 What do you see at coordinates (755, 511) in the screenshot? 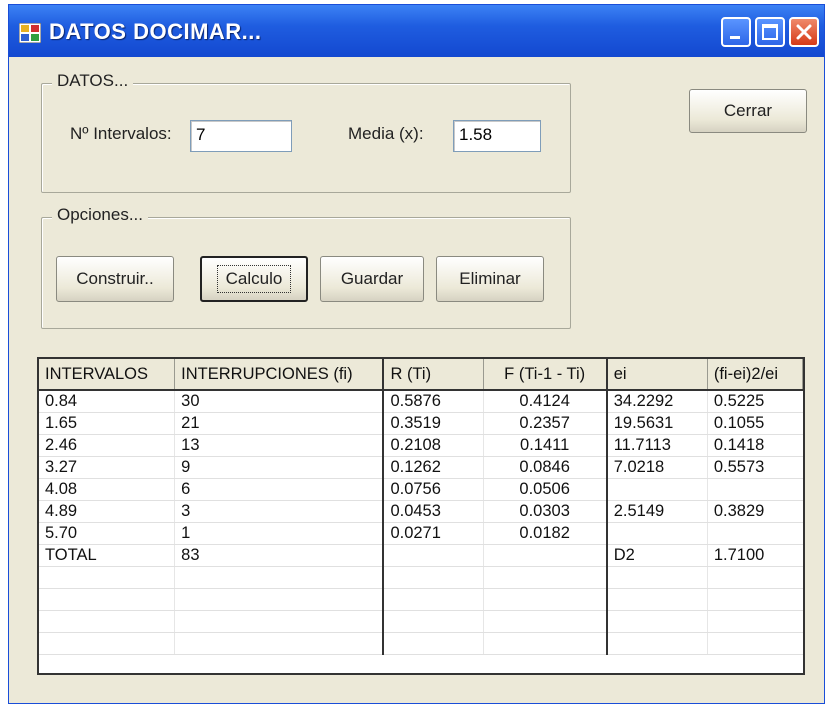
I see `table-cell-chi: 0.3829` at bounding box center [755, 511].